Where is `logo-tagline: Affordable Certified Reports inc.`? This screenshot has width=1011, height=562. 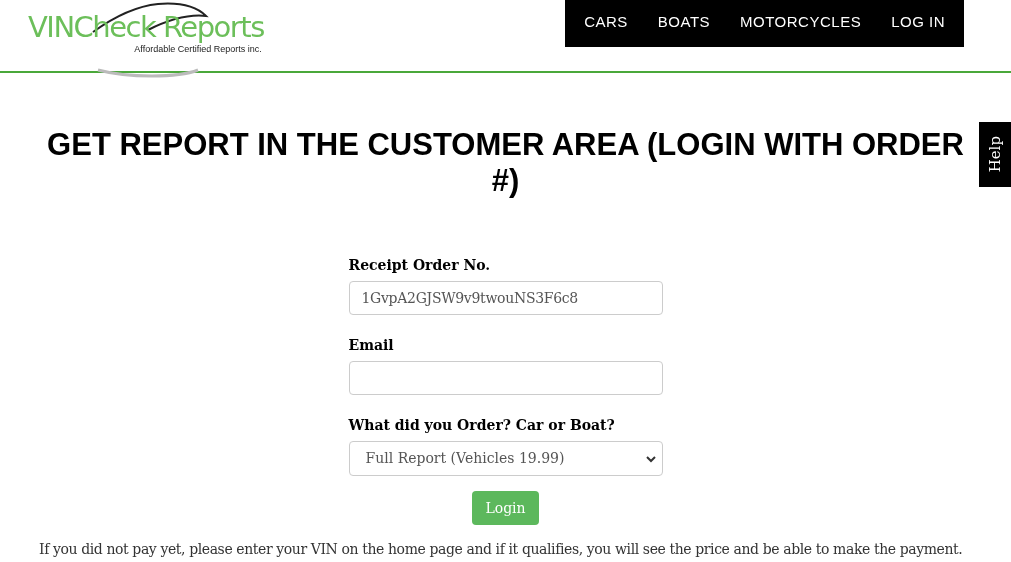
logo-tagline: Affordable Certified Reports inc. is located at coordinates (198, 49).